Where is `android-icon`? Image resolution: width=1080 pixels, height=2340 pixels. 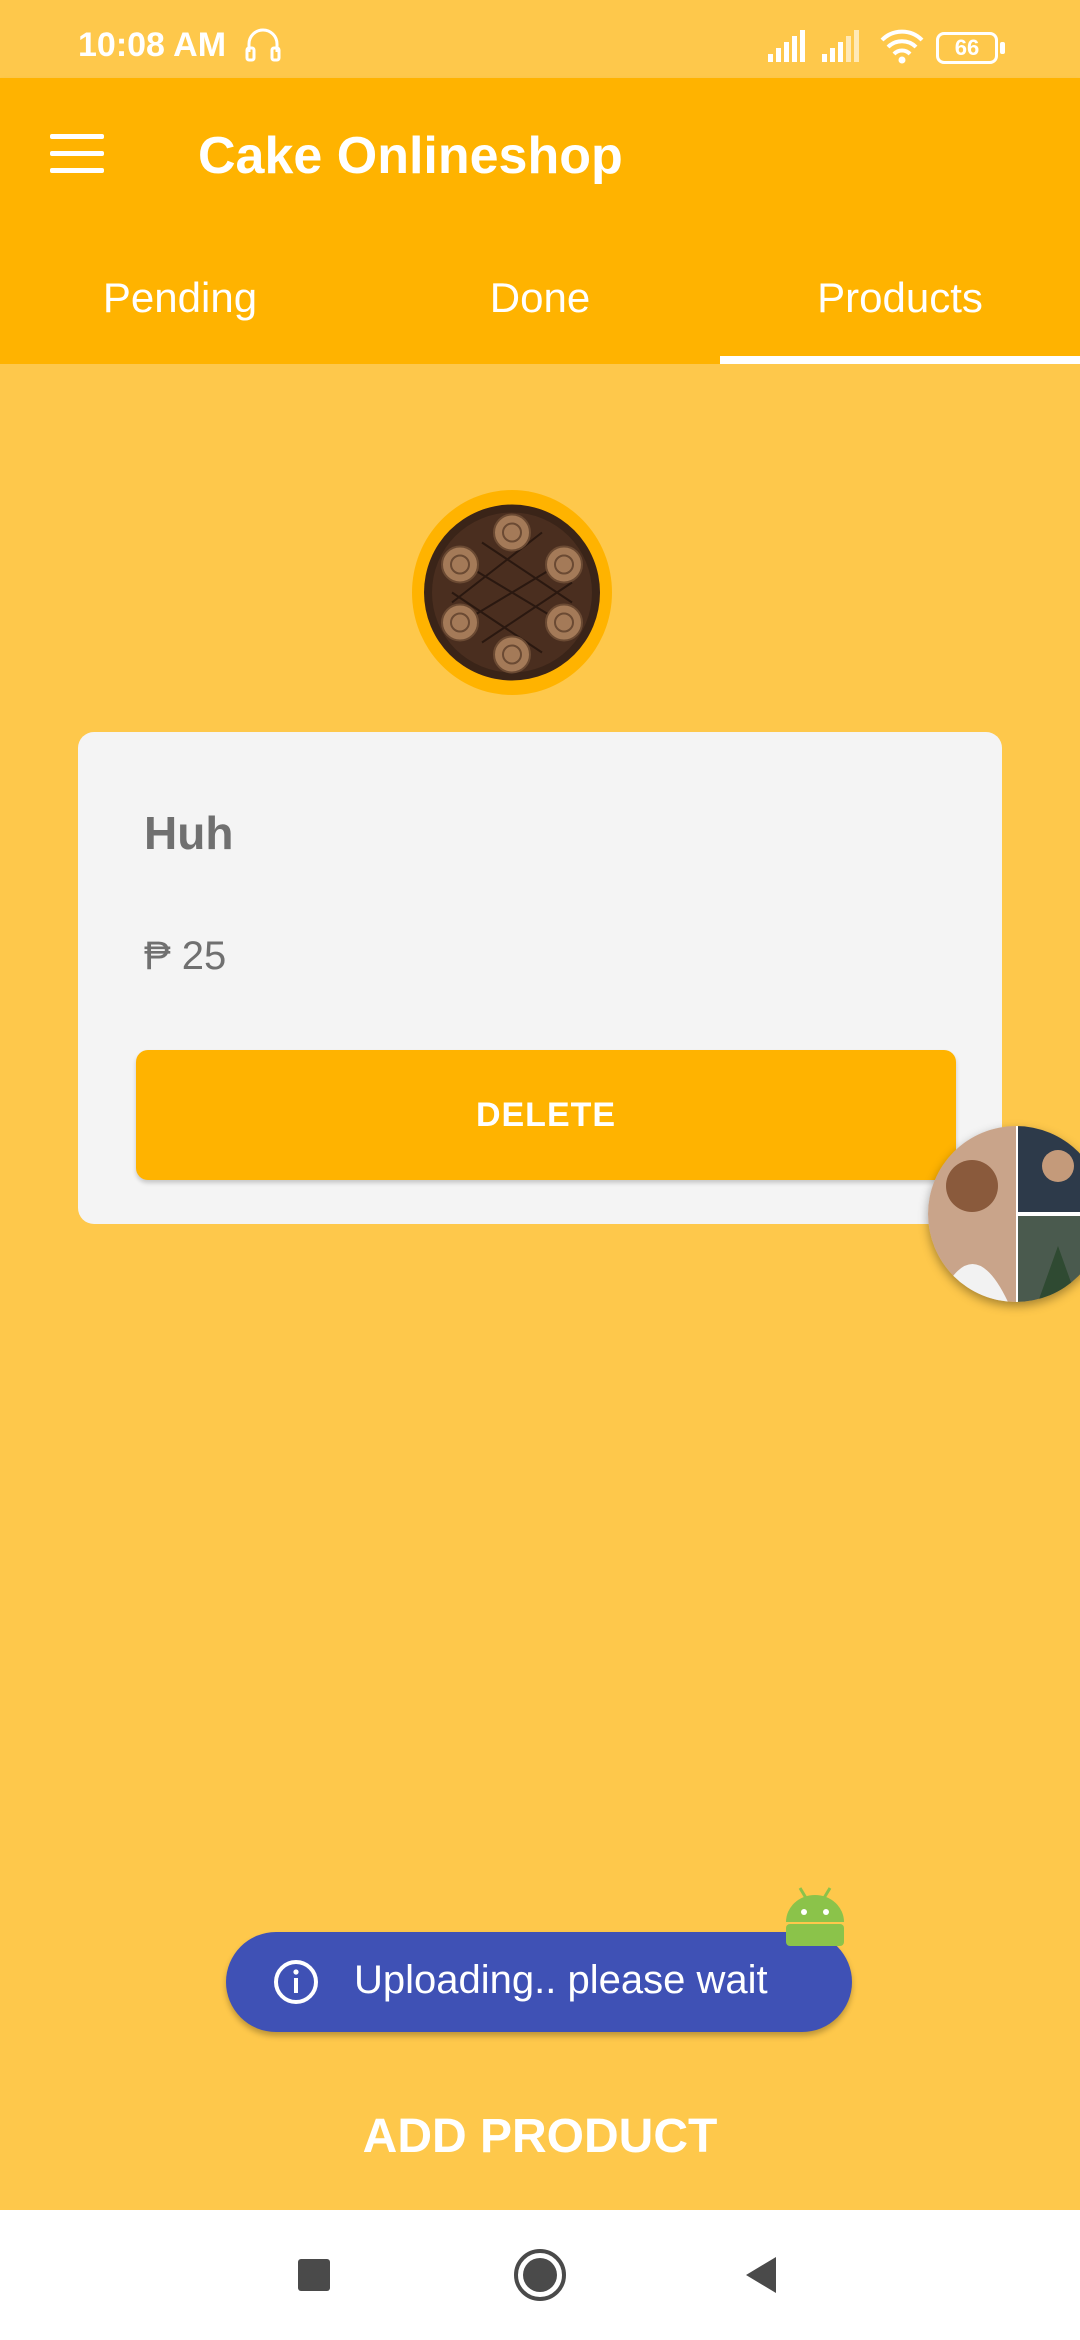
android-icon is located at coordinates (815, 1916).